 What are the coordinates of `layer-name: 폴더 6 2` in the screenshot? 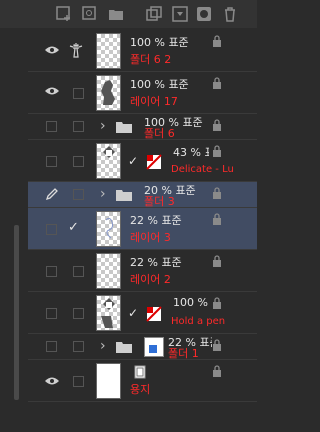 It's located at (151, 59).